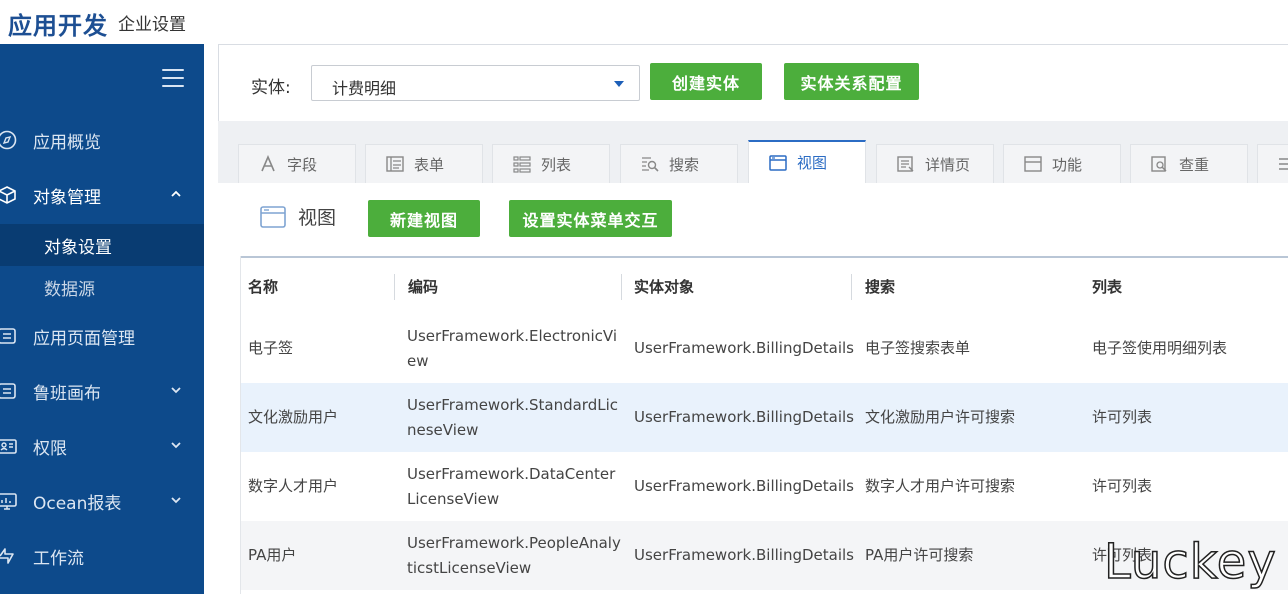  I want to click on tab-duplicate-check: 查重, so click(1189, 163).